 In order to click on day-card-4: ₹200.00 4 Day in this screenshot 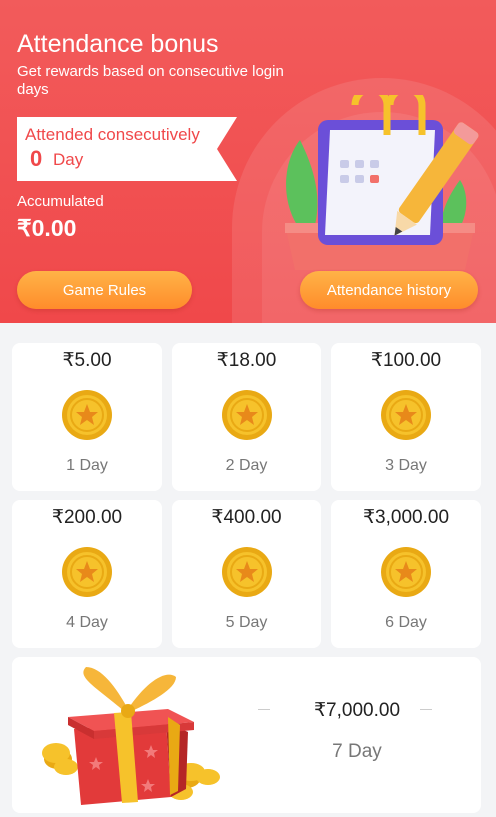, I will do `click(87, 574)`.